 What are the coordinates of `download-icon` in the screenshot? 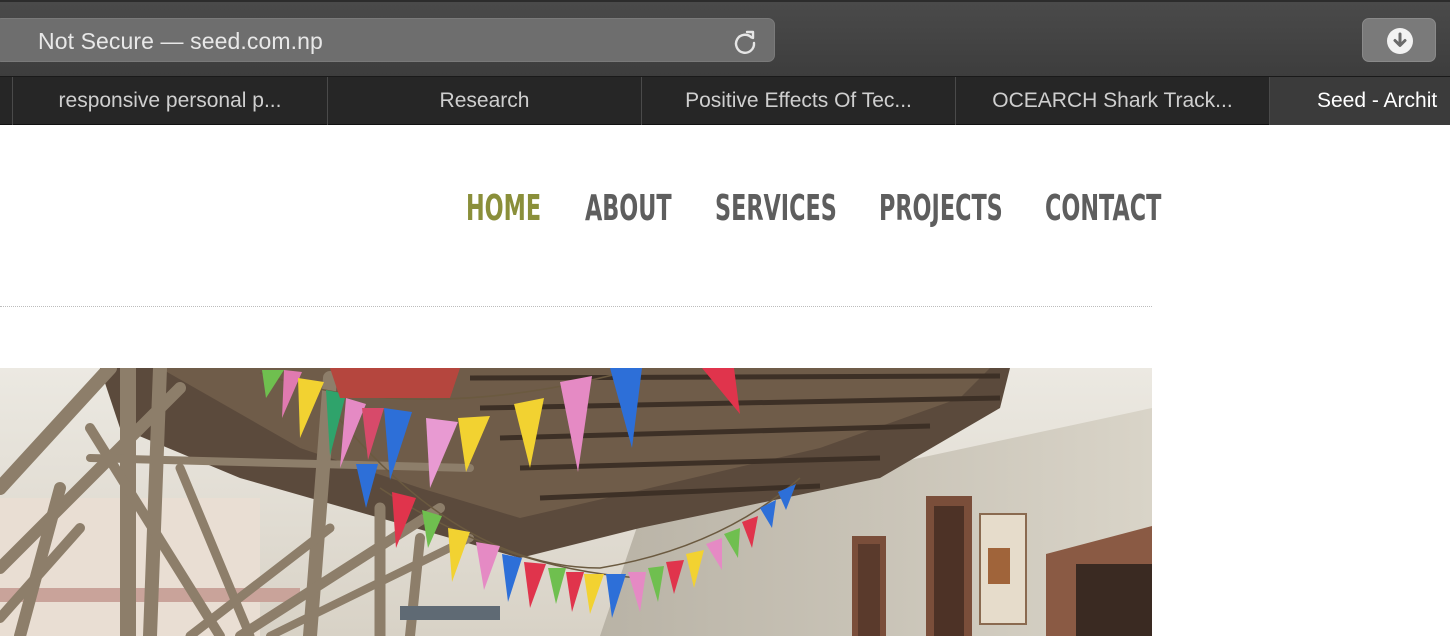 It's located at (1400, 41).